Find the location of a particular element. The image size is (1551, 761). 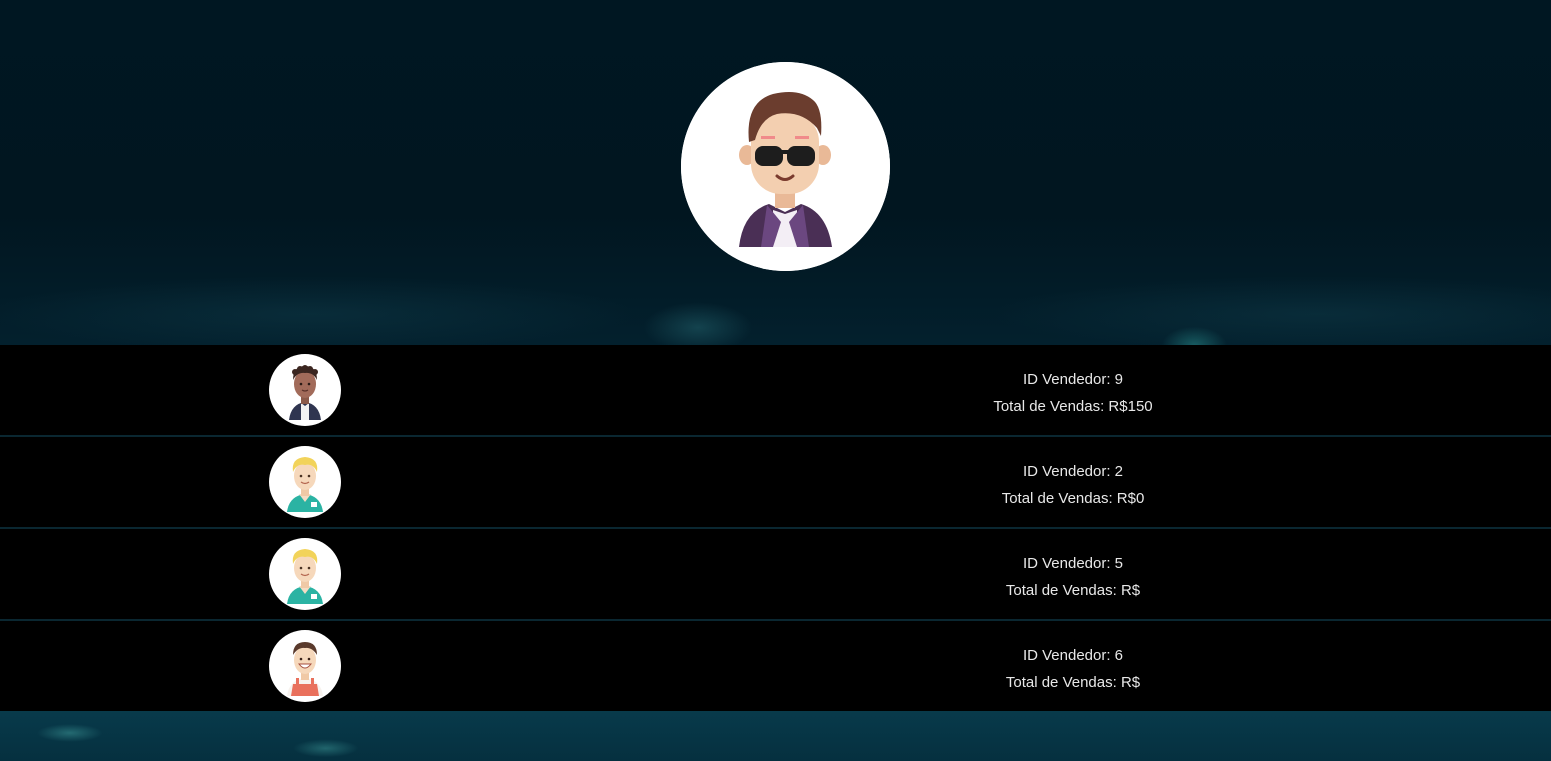

seller-row: ID Vendedor: 9 Total de Vendas: R$150 is located at coordinates (775, 391).